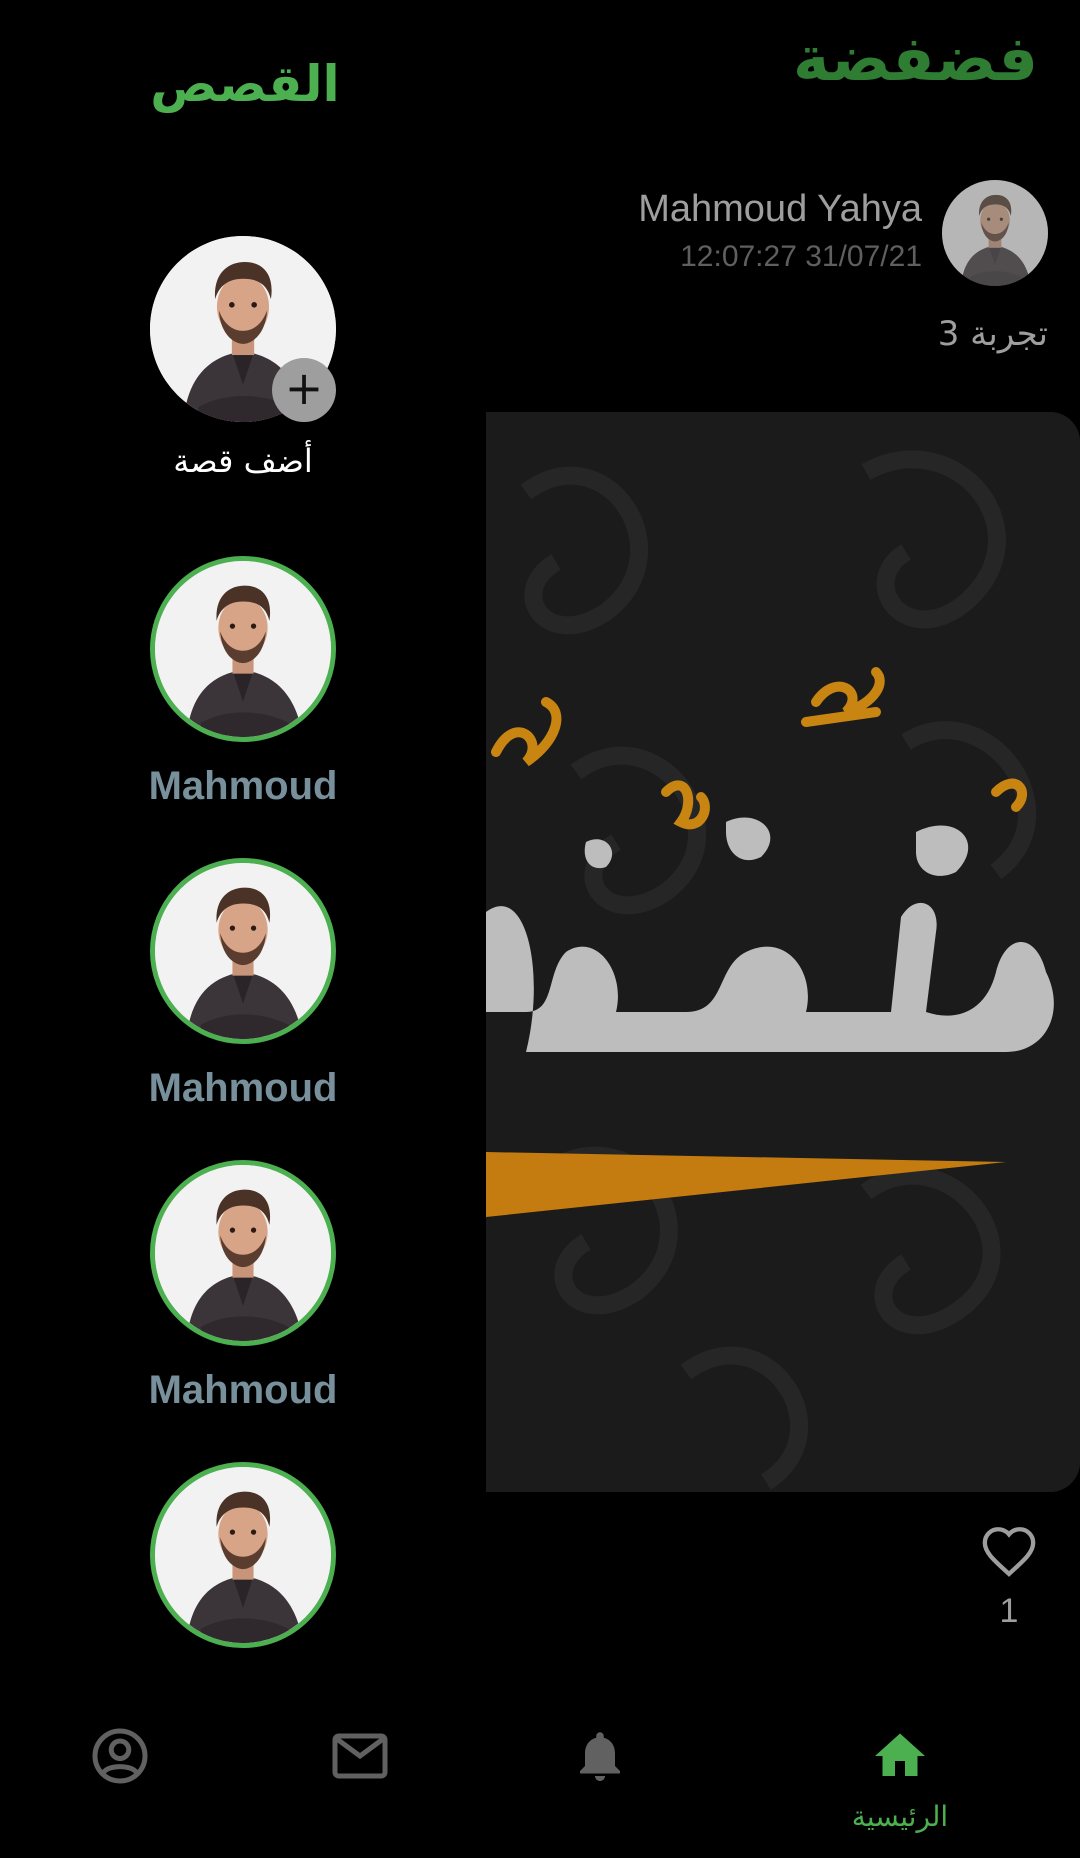 Image resolution: width=1080 pixels, height=1858 pixels. Describe the element at coordinates (900, 1779) in the screenshot. I see `nav-home: الرئيسية` at that location.